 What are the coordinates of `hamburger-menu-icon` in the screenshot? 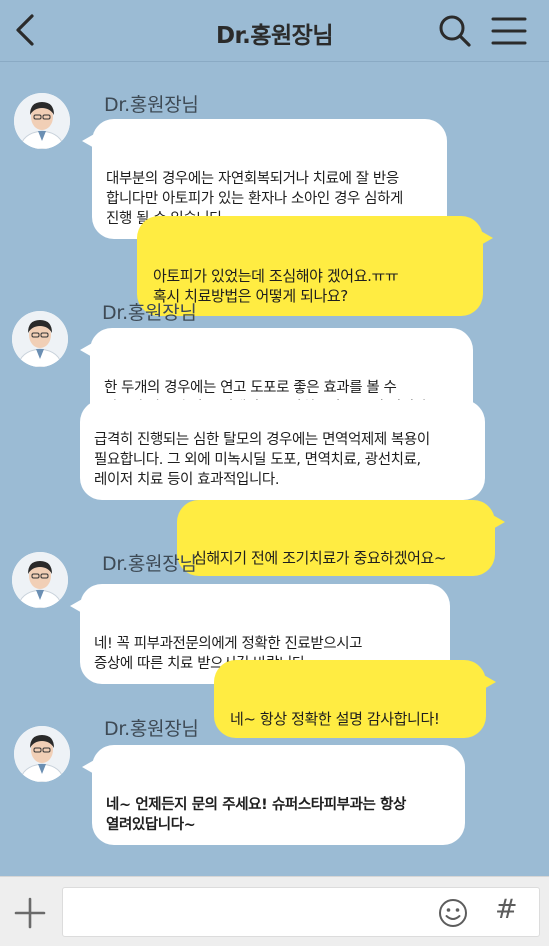 It's located at (509, 31).